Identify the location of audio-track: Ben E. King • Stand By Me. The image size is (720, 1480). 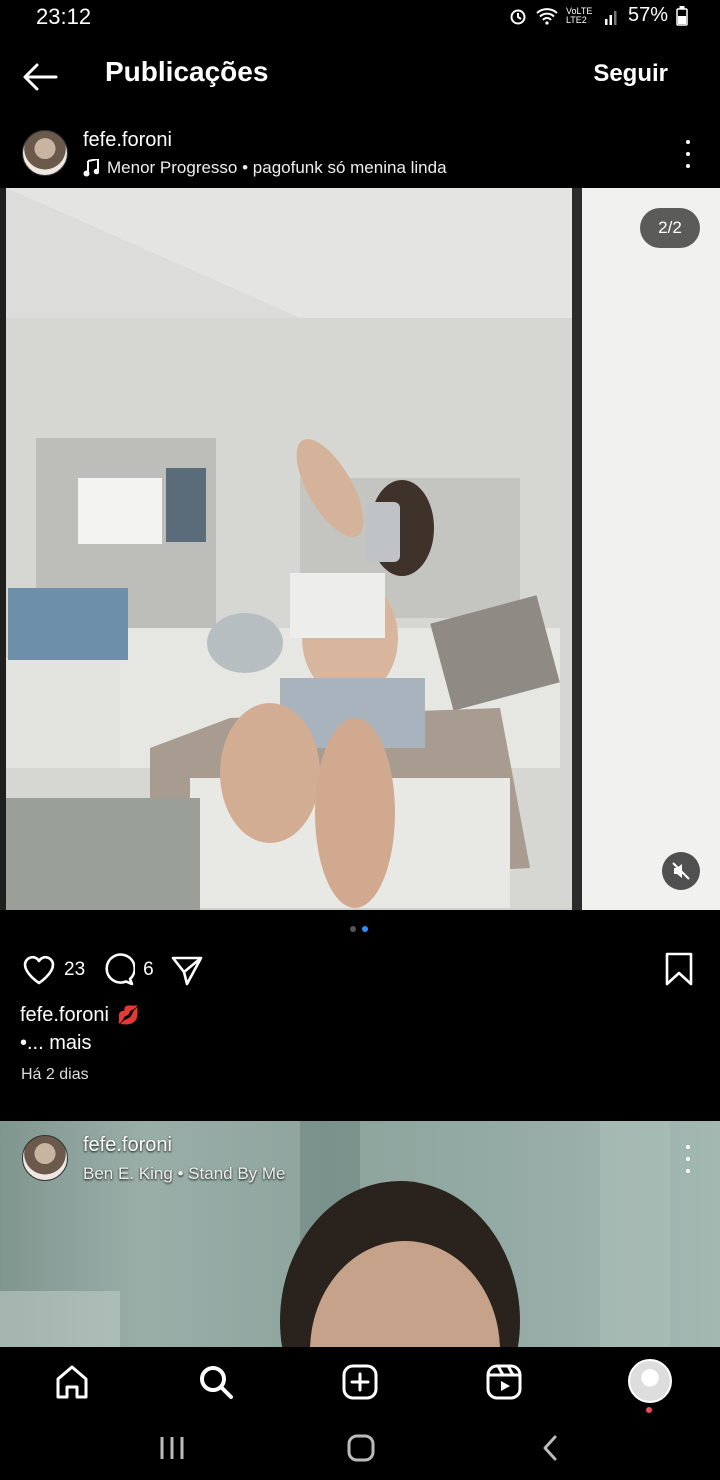
(184, 1174).